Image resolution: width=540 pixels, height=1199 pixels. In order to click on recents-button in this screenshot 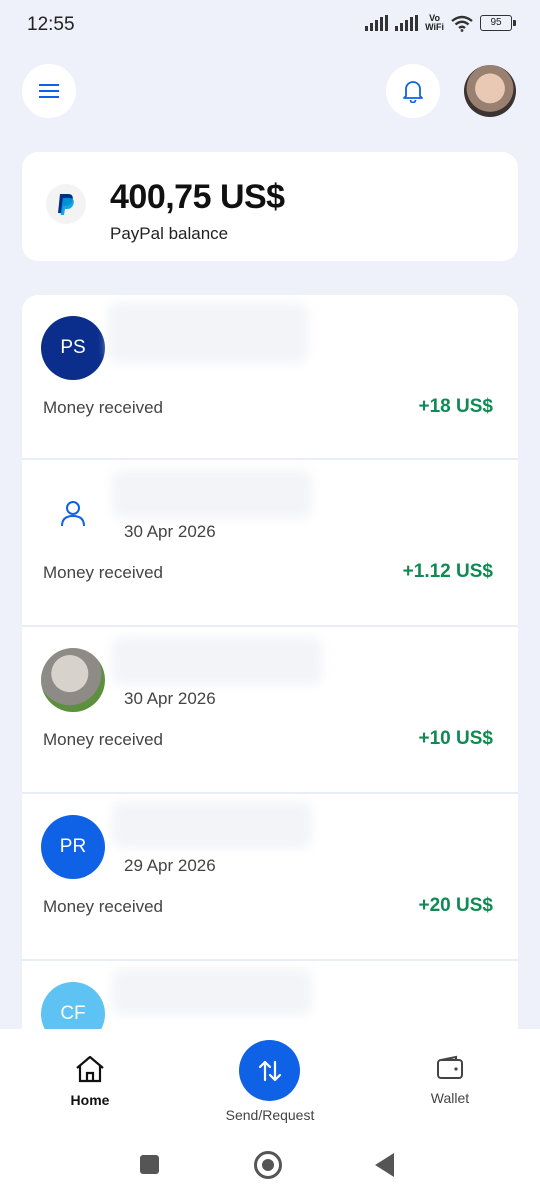, I will do `click(149, 1164)`.